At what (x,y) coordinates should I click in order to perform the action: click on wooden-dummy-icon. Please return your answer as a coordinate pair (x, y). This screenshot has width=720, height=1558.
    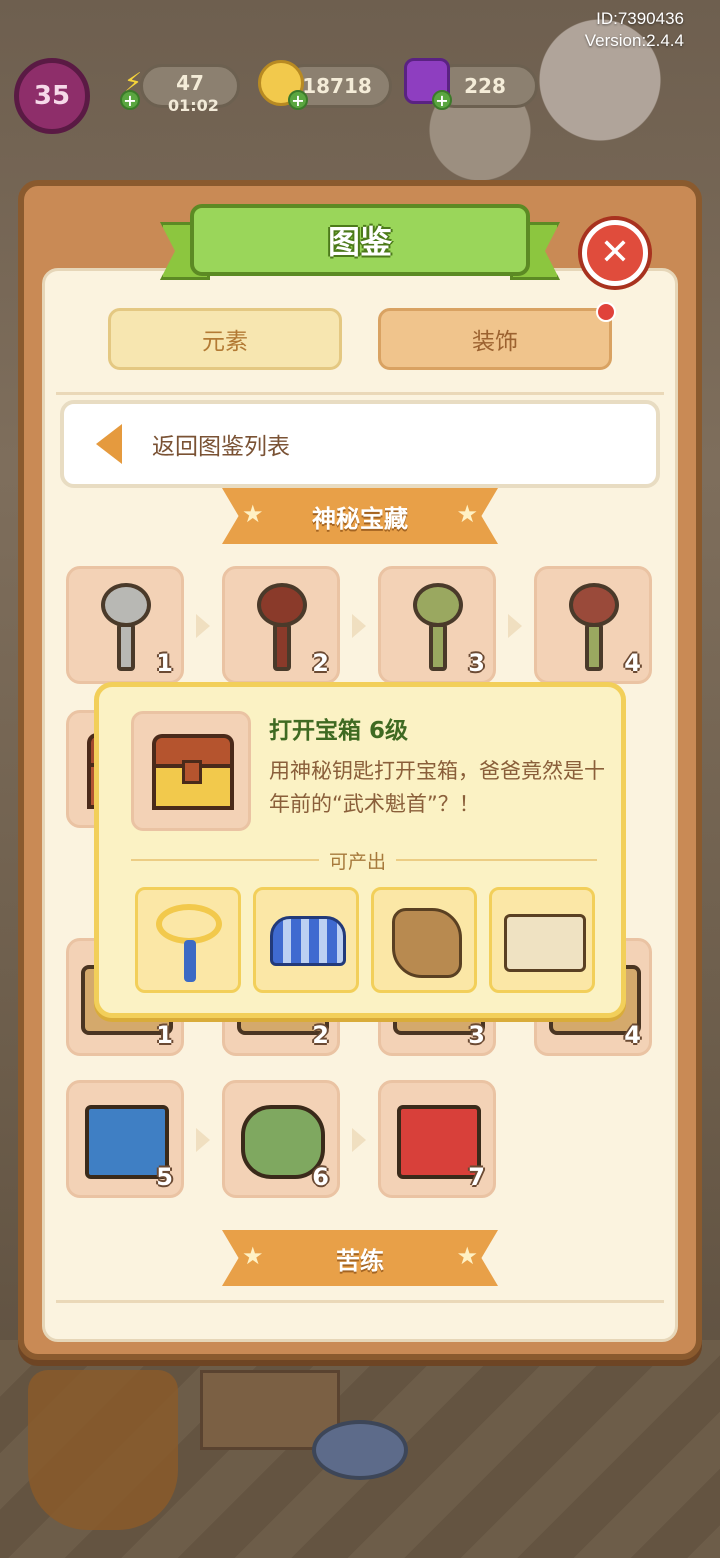
    Looking at the image, I should click on (427, 943).